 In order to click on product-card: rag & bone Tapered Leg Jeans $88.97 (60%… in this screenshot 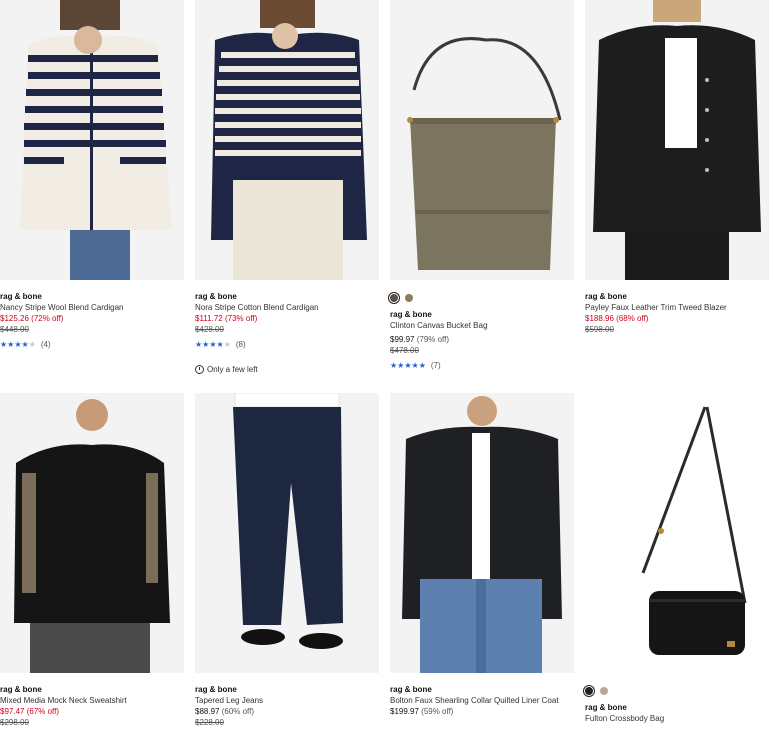, I will do `click(287, 560)`.